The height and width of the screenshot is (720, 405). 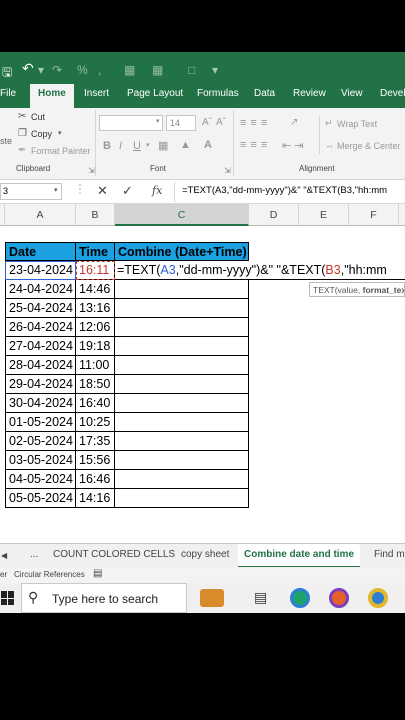 I want to click on task-view-icon: ▤, so click(x=260, y=597).